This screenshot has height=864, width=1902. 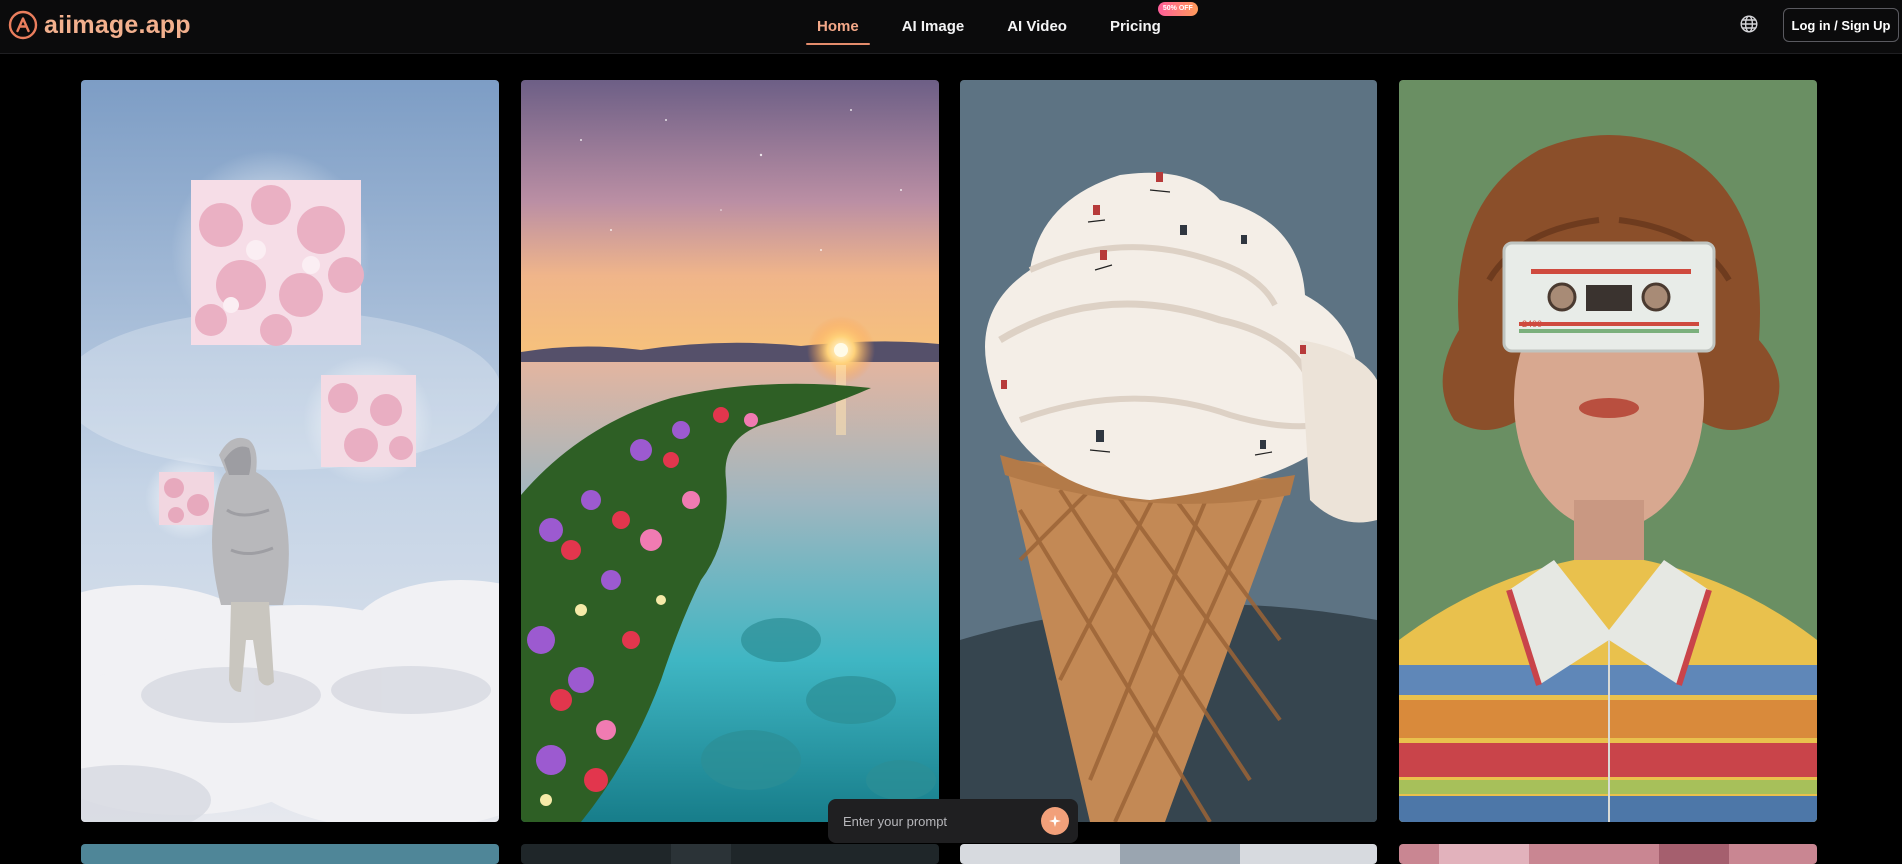 What do you see at coordinates (1177, 9) in the screenshot?
I see `discount-badge: 50% OFF` at bounding box center [1177, 9].